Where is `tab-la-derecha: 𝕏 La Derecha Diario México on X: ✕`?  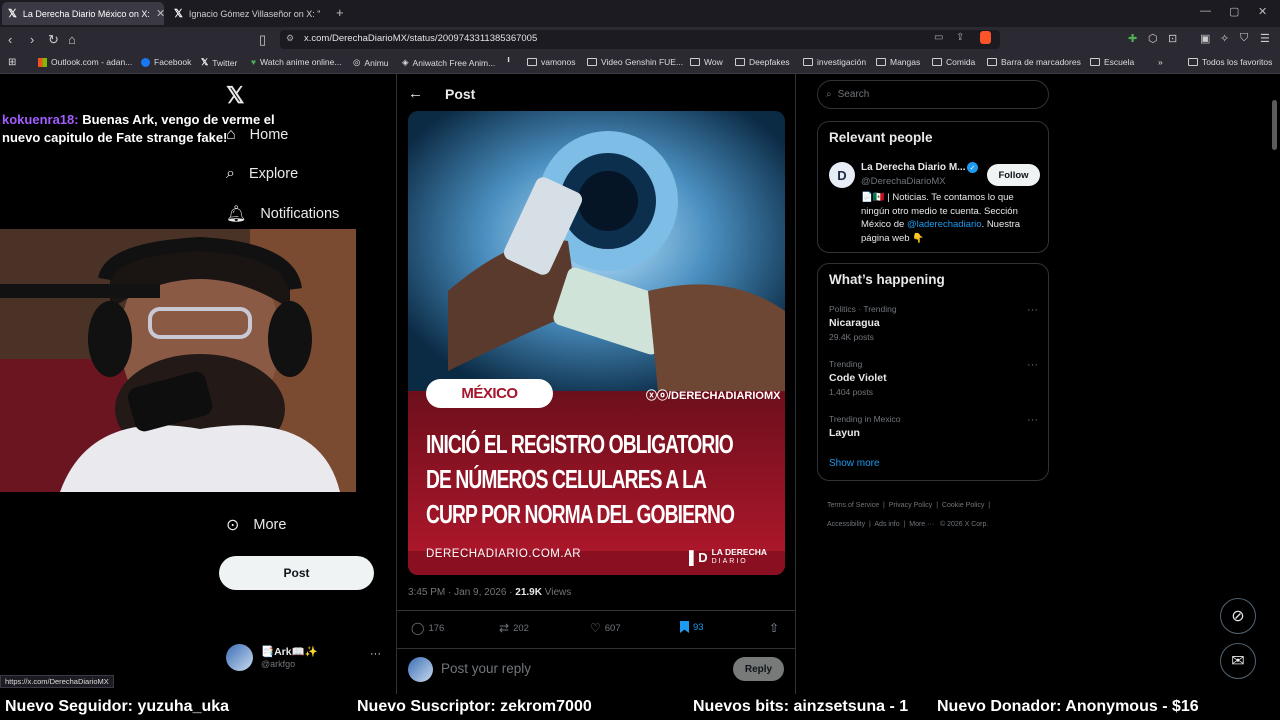
tab-la-derecha: 𝕏 La Derecha Diario México on X: ✕ is located at coordinates (83, 13).